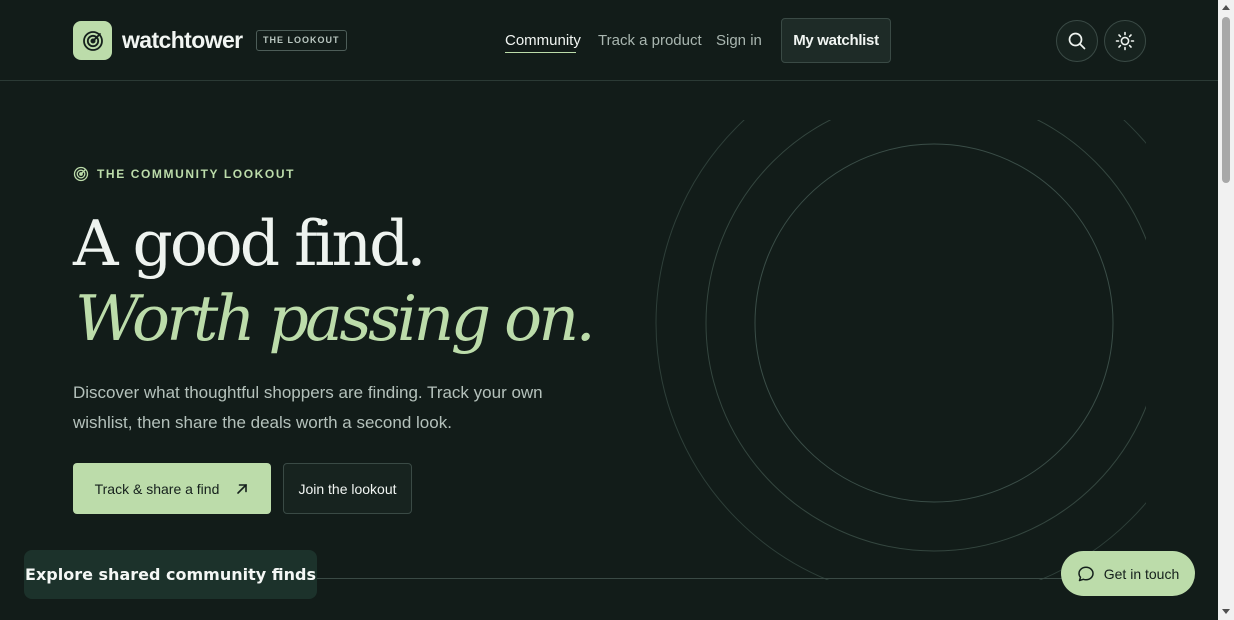 Image resolution: width=1234 pixels, height=620 pixels. Describe the element at coordinates (347, 488) in the screenshot. I see `join-lookout-button: Join the lookout` at that location.